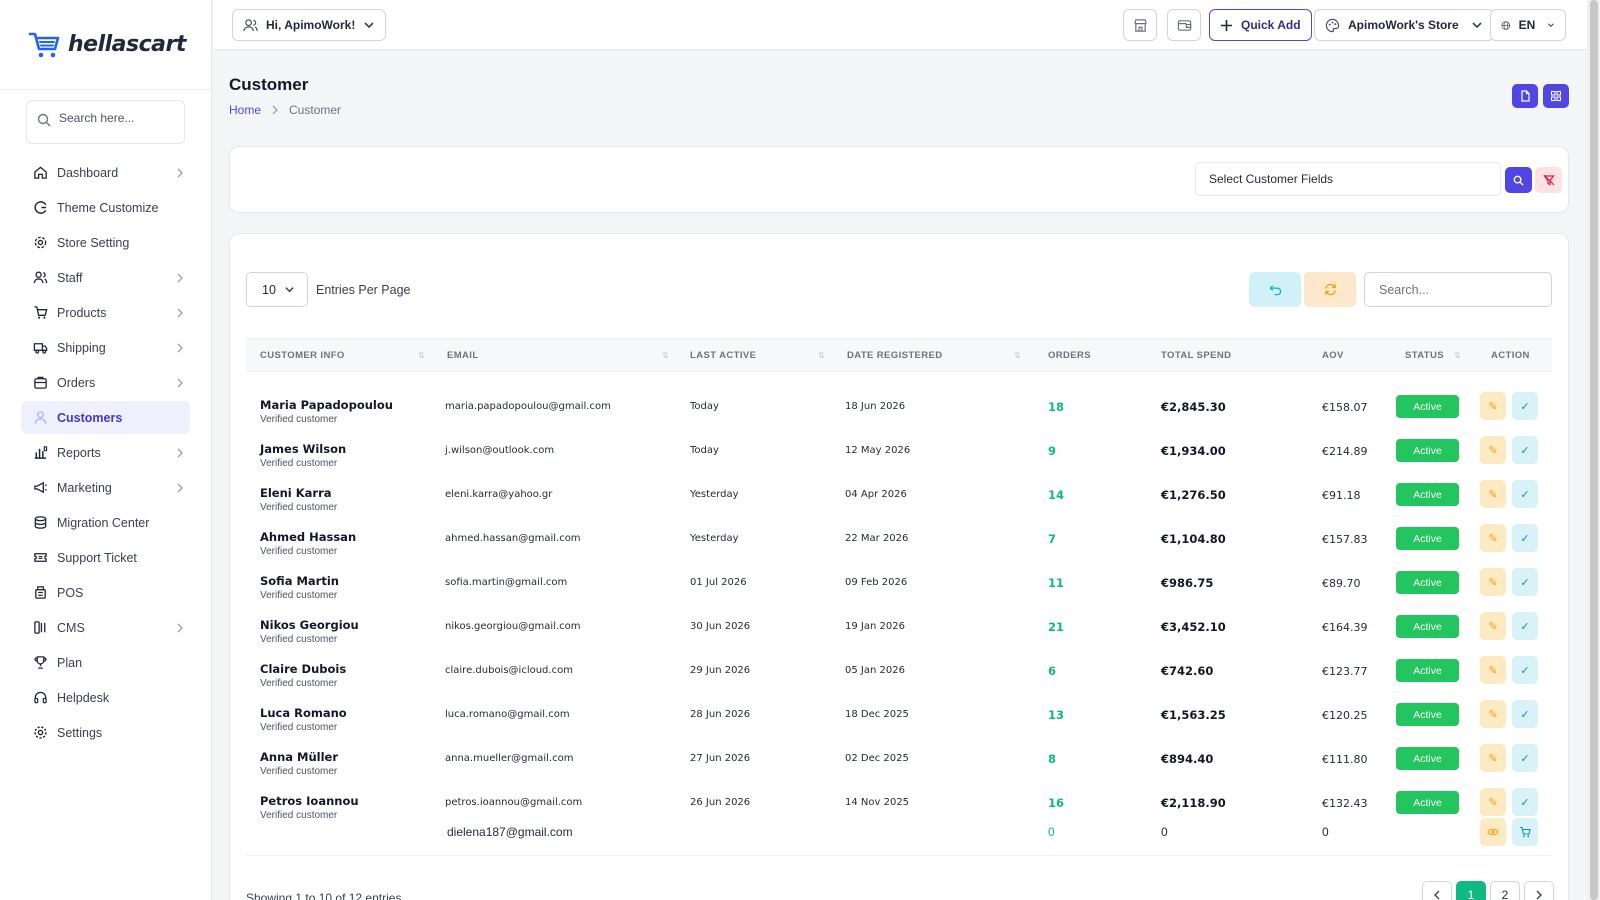  Describe the element at coordinates (1505, 890) in the screenshot. I see `pagination-page-2: 2` at that location.